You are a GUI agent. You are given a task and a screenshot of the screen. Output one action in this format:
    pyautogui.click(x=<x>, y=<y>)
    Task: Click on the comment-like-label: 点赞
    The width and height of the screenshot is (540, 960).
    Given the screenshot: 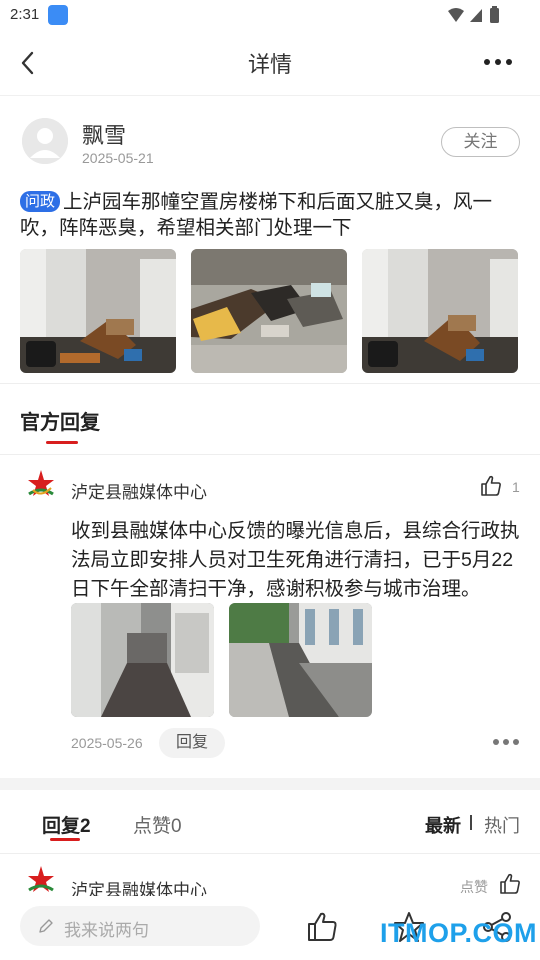 What is the action you would take?
    pyautogui.click(x=474, y=887)
    